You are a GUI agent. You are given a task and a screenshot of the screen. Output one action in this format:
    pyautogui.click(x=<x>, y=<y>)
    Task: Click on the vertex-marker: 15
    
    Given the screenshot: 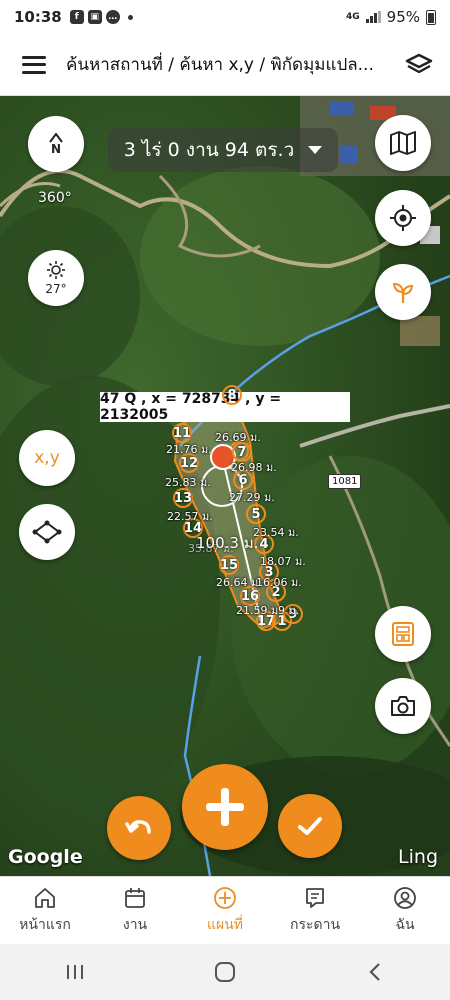 What is the action you would take?
    pyautogui.click(x=229, y=565)
    